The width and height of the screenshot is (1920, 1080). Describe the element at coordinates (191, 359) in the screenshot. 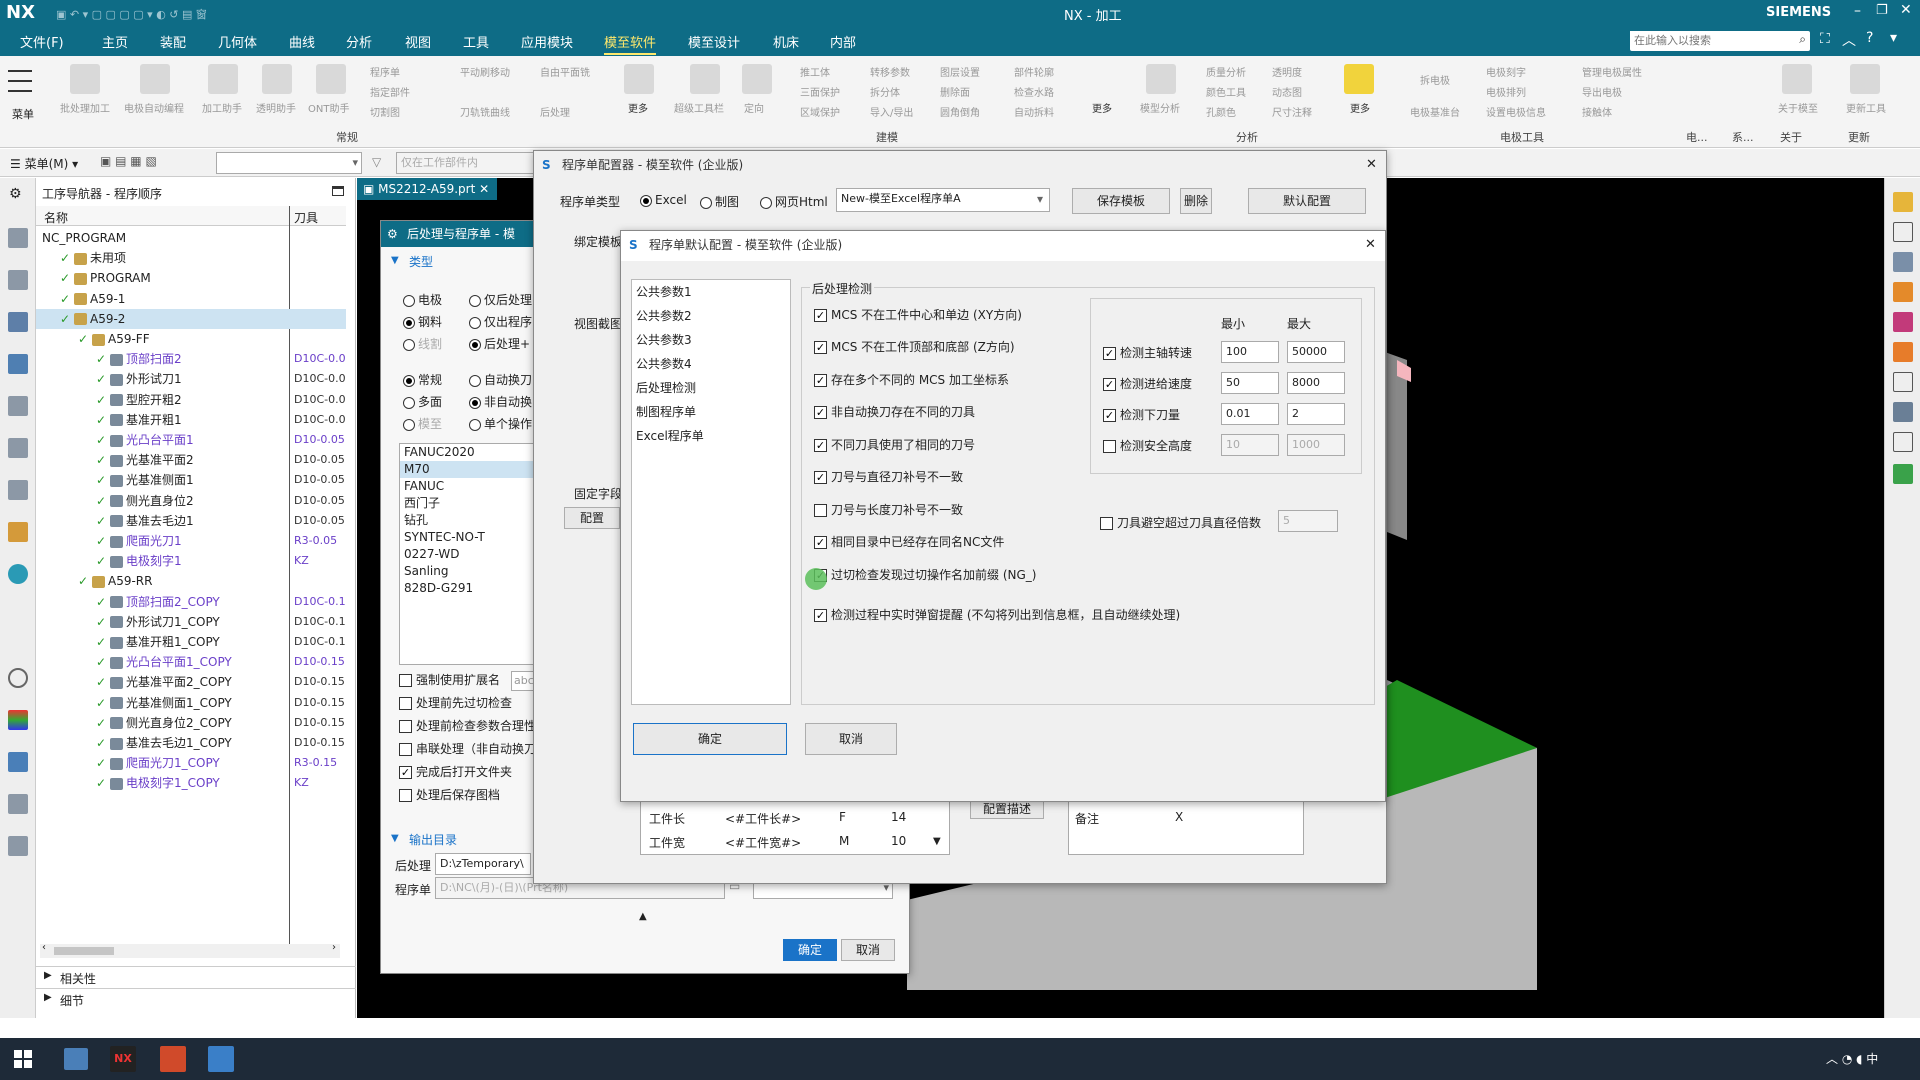

I see `tree-row: ✓ 顶部扫面2 D10C-0.0` at that location.